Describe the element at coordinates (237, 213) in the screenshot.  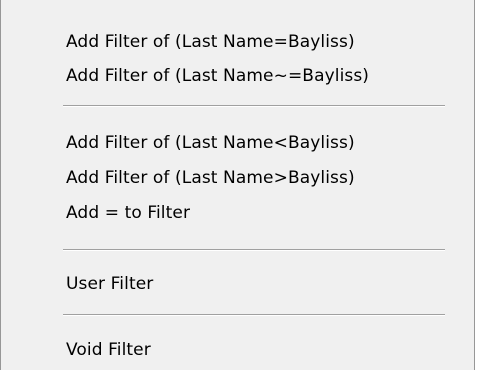
I see `menu-item-add-equals-to-filter: Add = to Filter` at that location.